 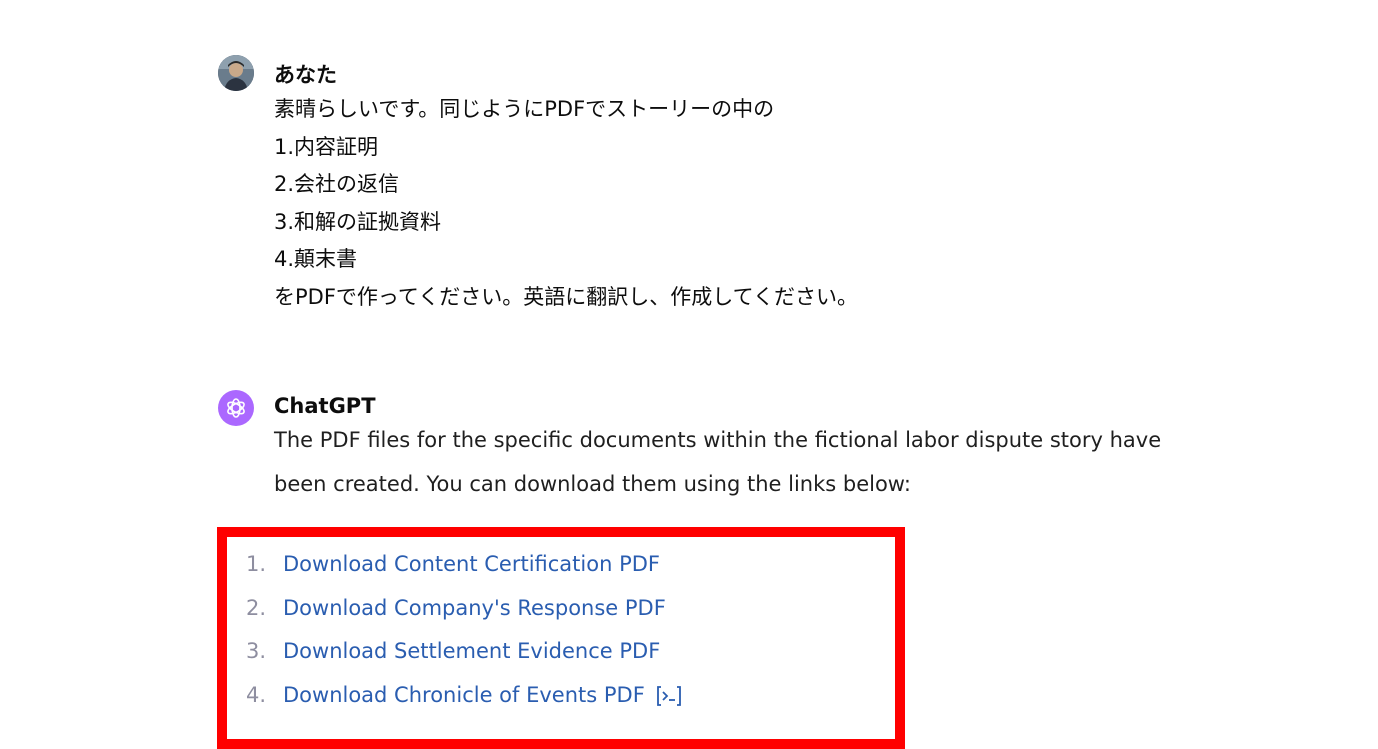 What do you see at coordinates (305, 75) in the screenshot?
I see `user-author-name: あなた` at bounding box center [305, 75].